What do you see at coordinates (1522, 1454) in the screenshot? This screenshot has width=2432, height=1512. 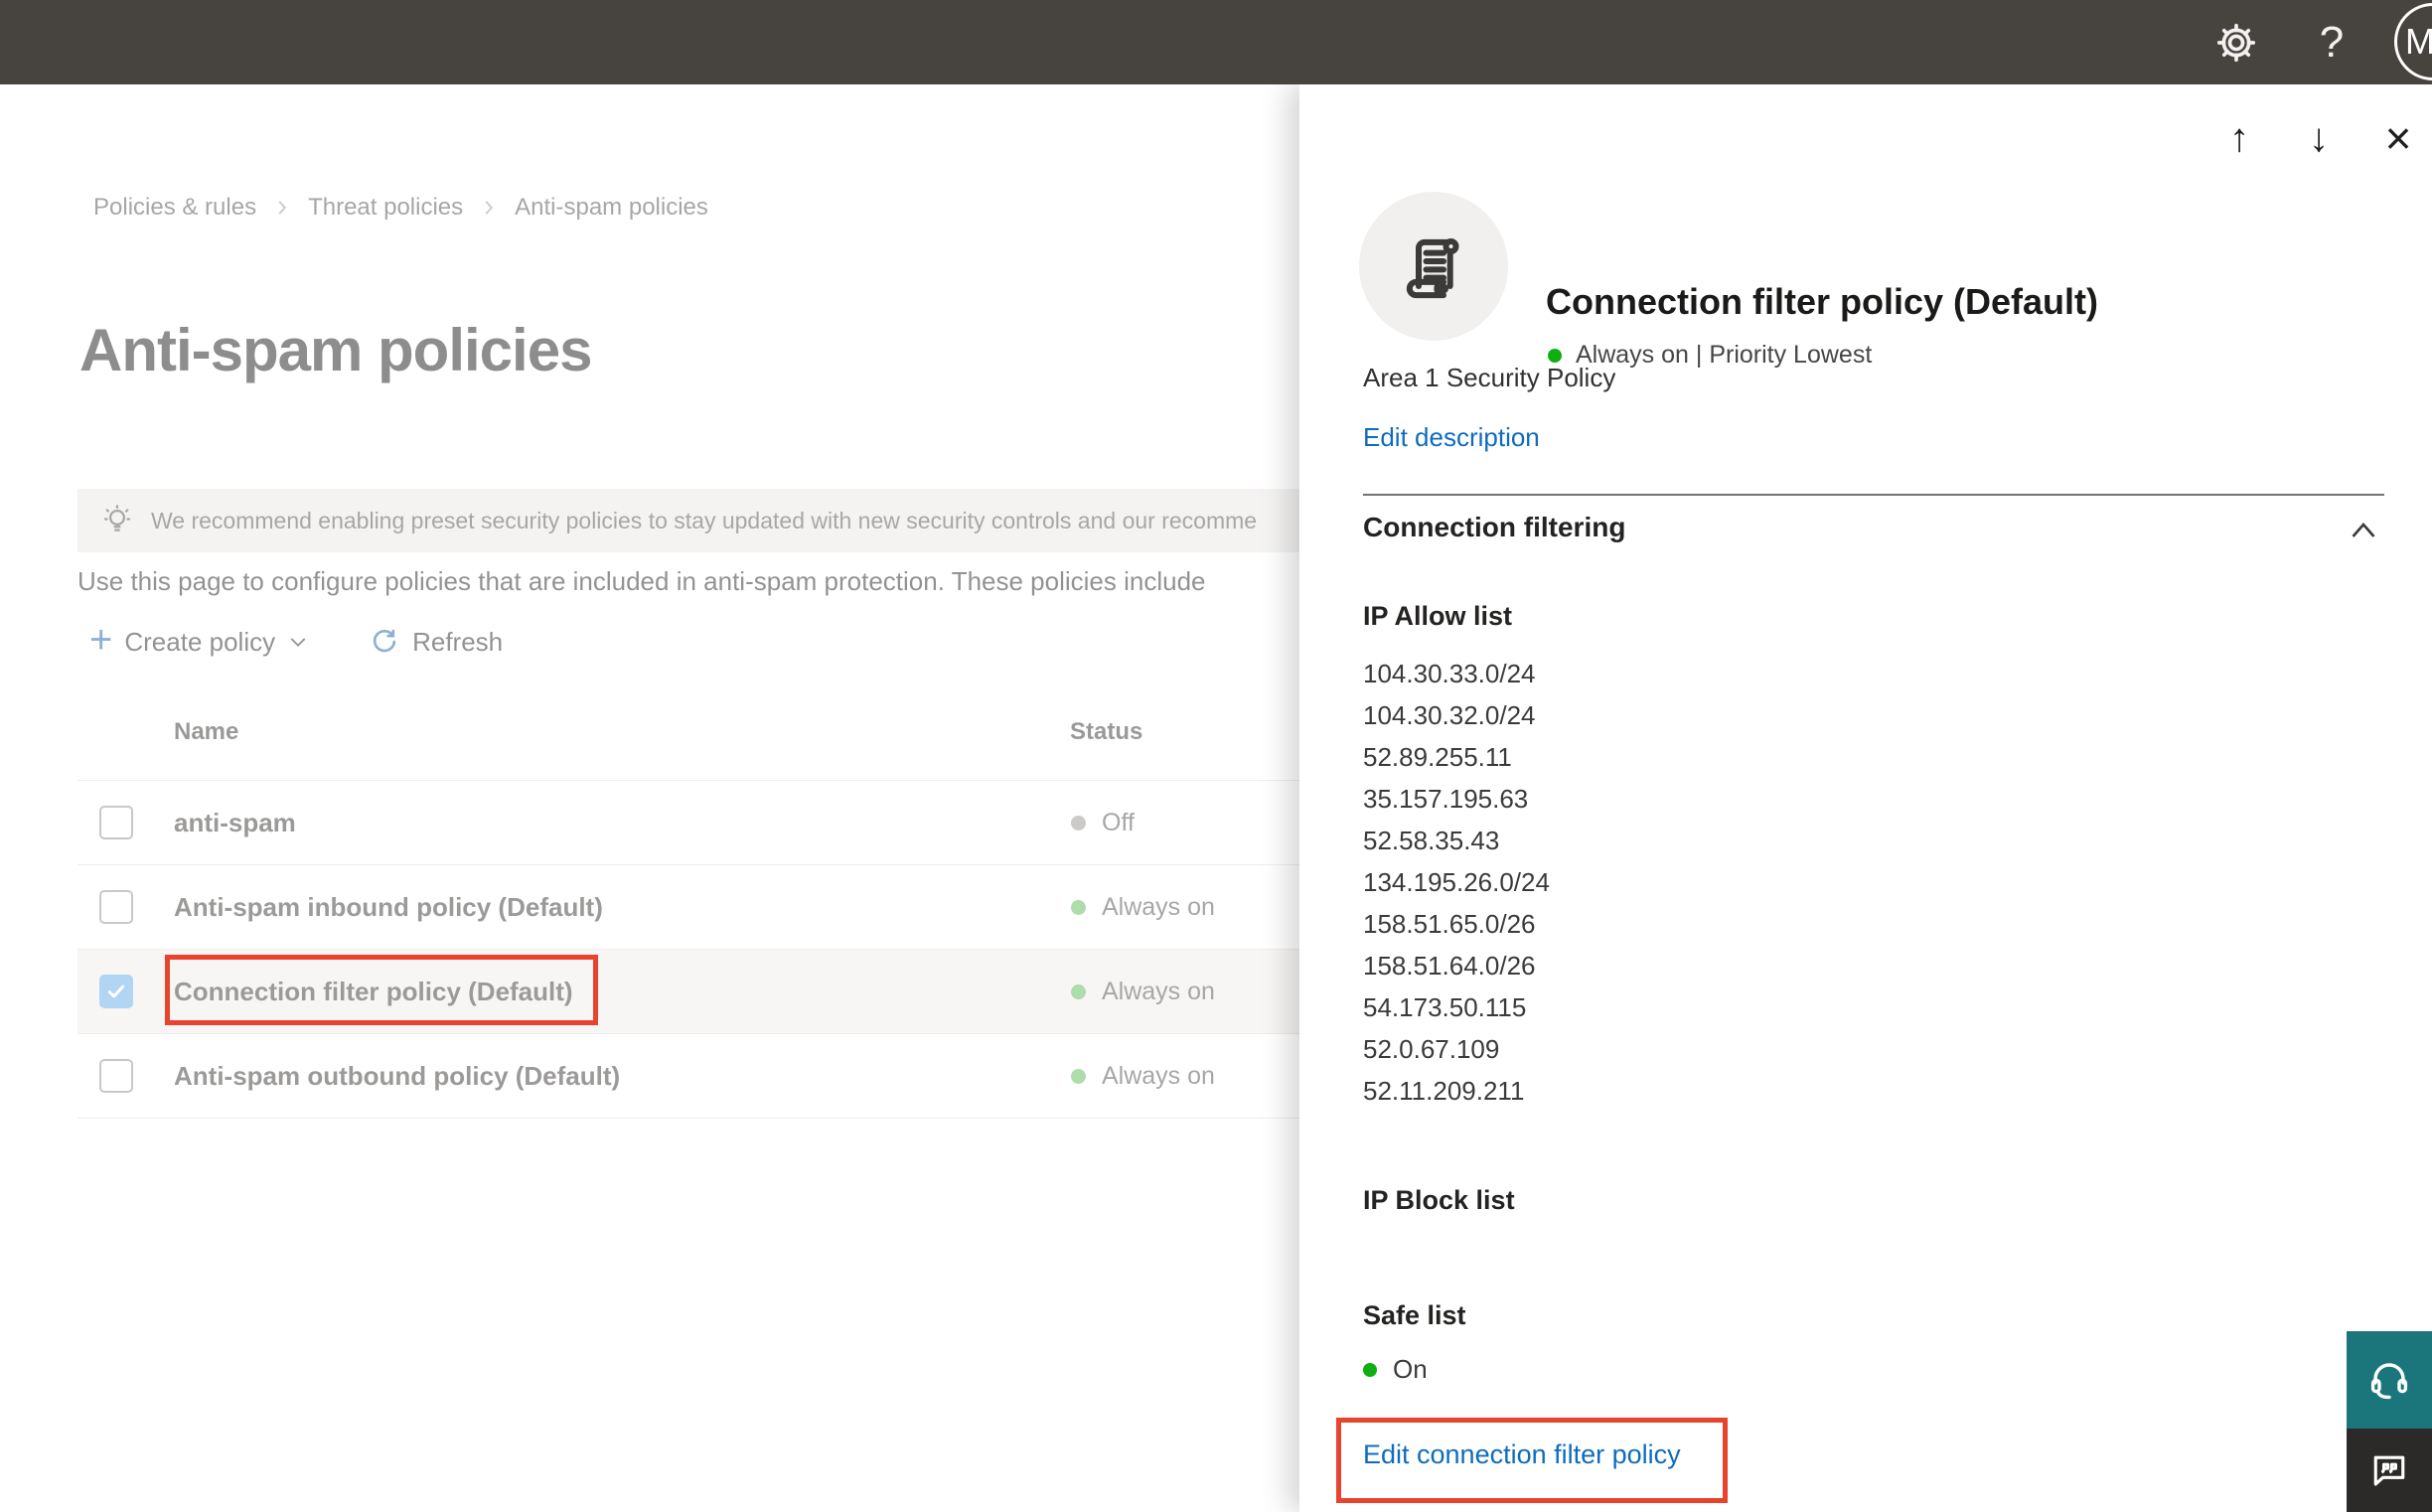 I see `edit-connection-filter-policy-link: Edit connection filter policy` at bounding box center [1522, 1454].